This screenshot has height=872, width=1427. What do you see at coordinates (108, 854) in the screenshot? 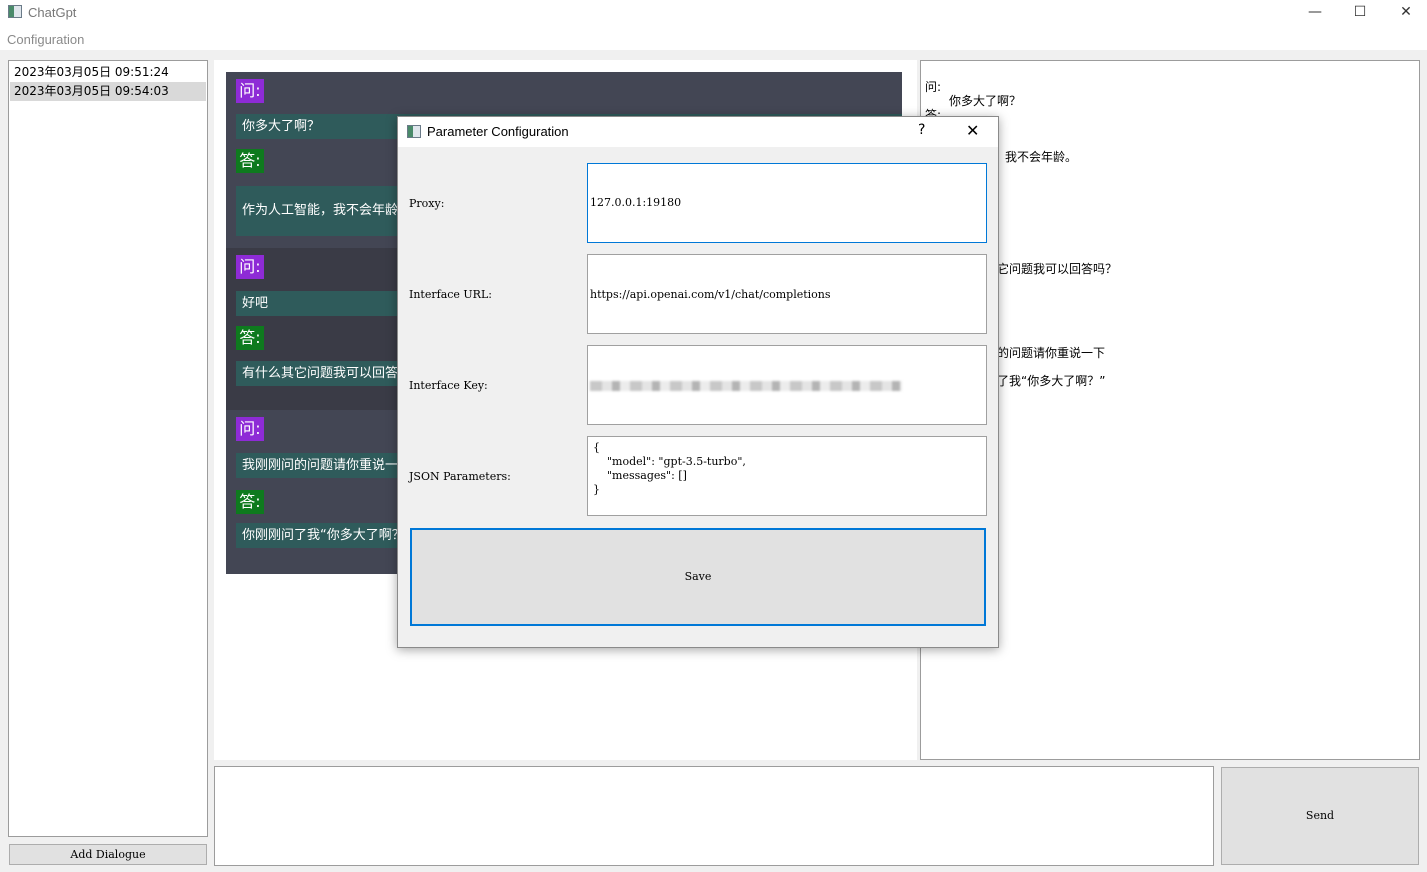
I see `add-dialogue-button: Add Dialogue` at bounding box center [108, 854].